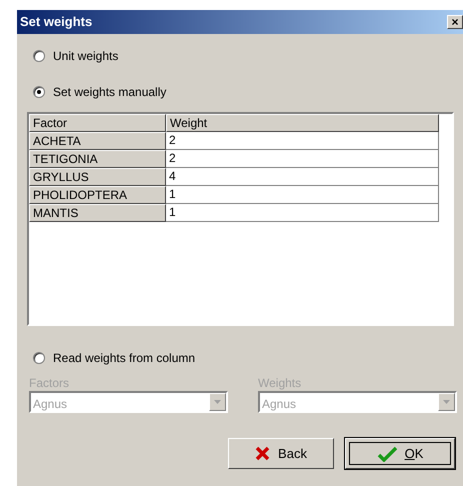  I want to click on window-title: Set weights, so click(56, 22).